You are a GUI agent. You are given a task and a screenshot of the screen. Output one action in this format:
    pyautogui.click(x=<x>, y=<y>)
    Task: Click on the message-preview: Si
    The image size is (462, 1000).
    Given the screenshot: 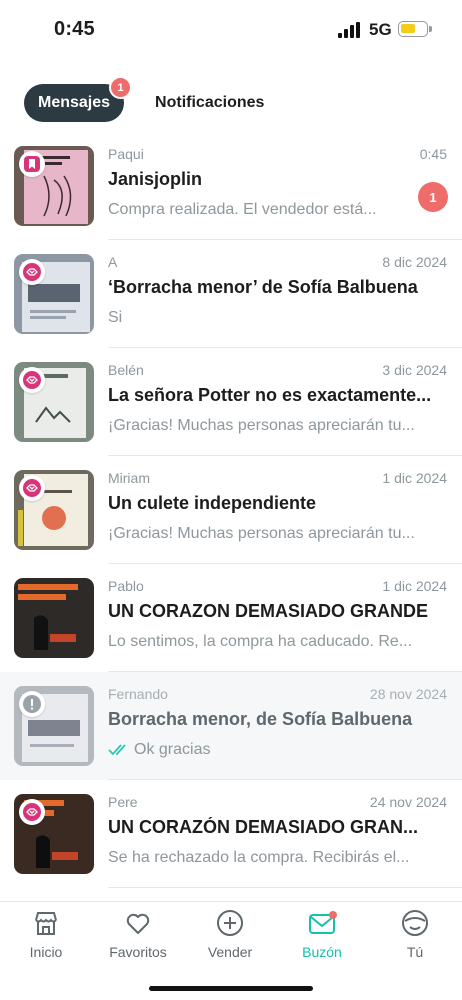 What is the action you would take?
    pyautogui.click(x=115, y=317)
    